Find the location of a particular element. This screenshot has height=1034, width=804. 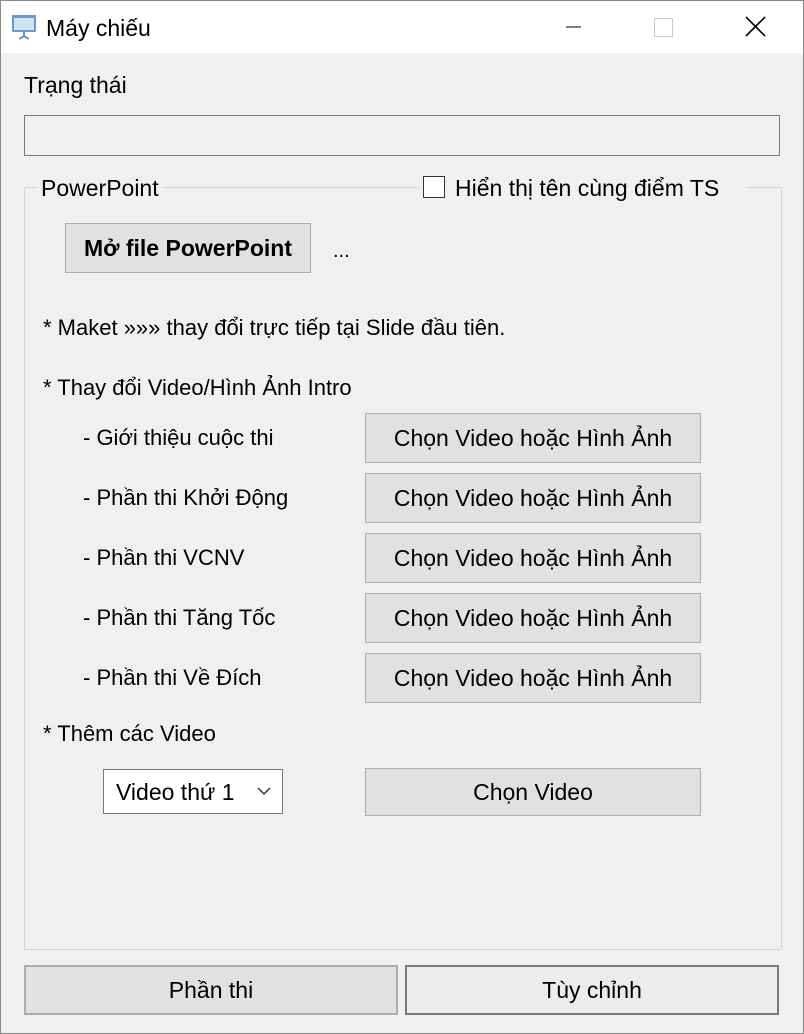

open-powerpoint-button: Mở file PowerPoint is located at coordinates (188, 248).